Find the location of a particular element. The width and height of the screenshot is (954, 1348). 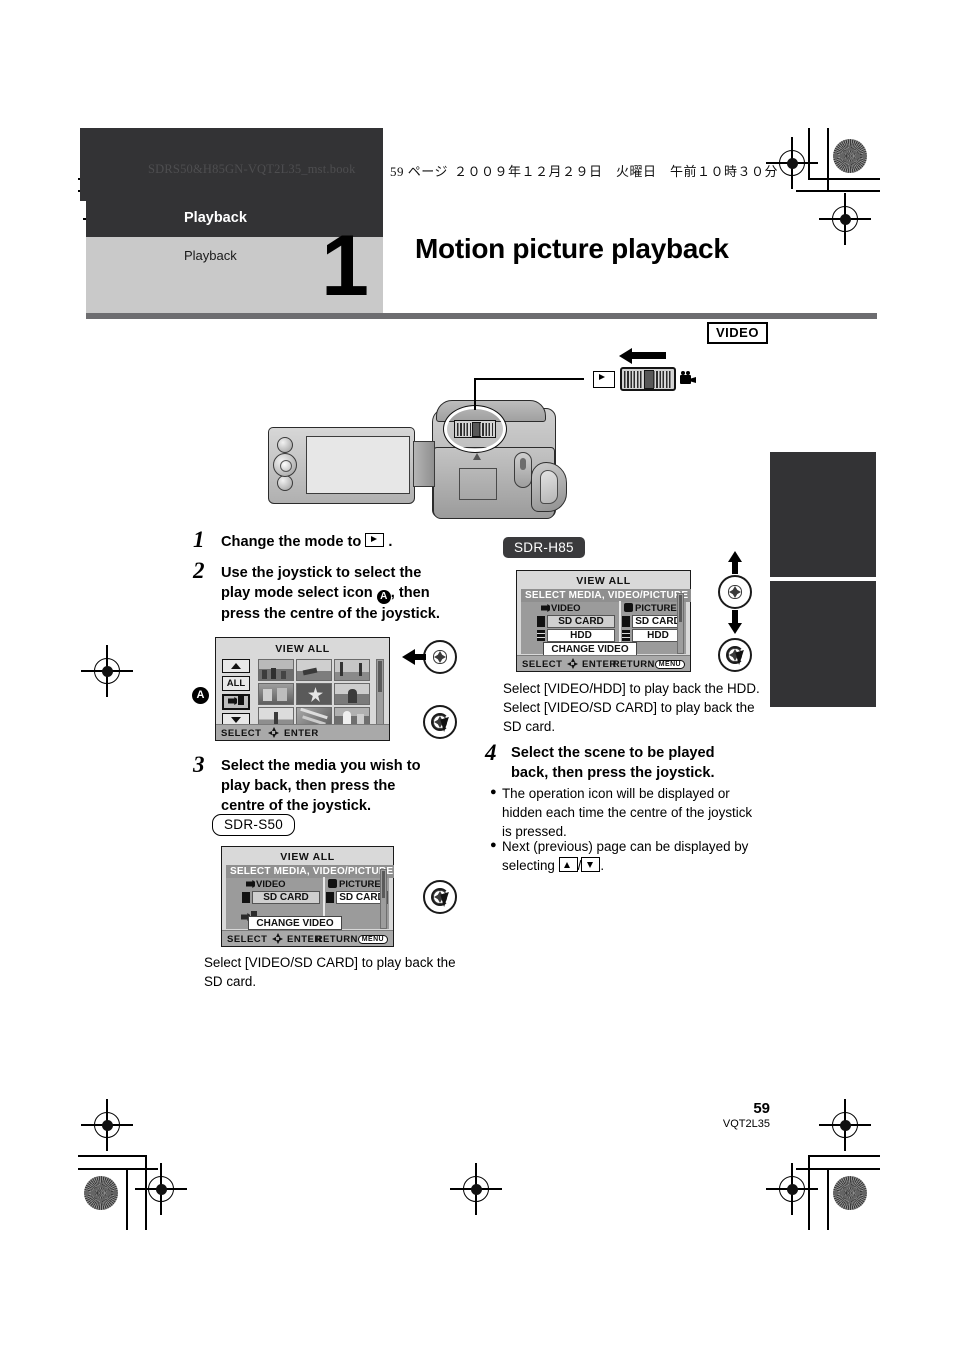

step-3-text-b: play back, then press the is located at coordinates (308, 786).